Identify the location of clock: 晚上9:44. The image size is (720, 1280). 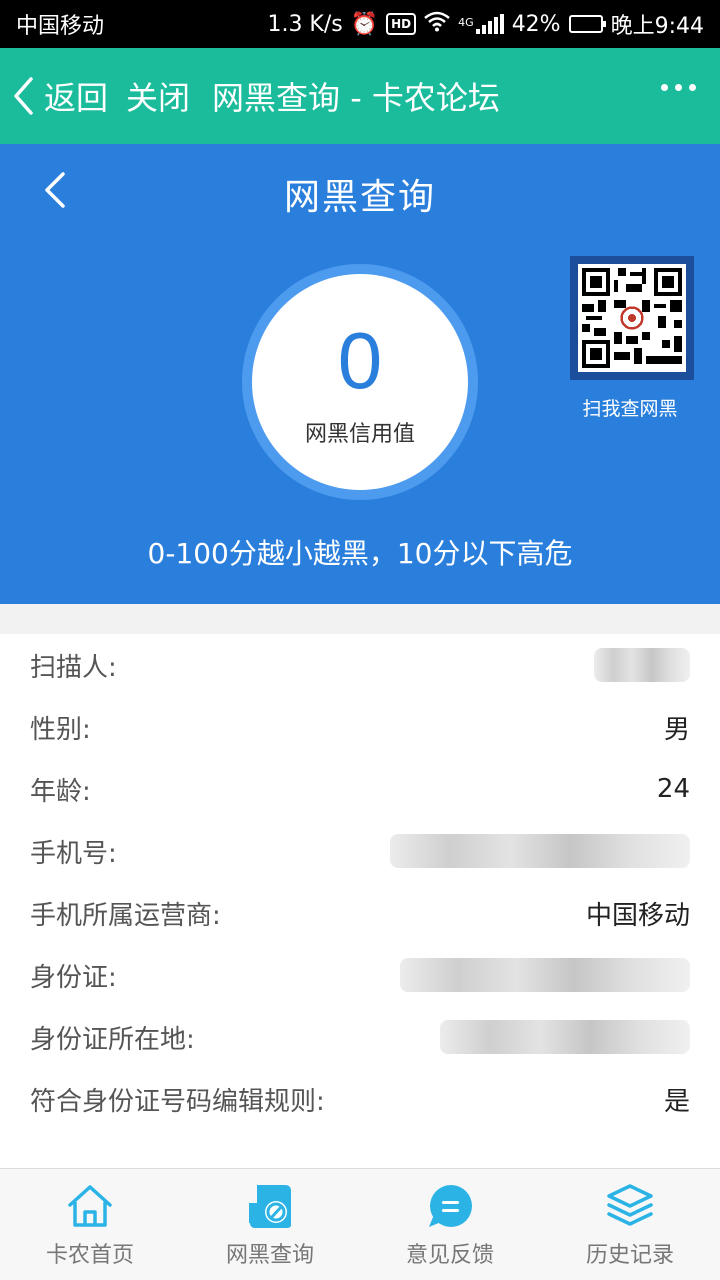
(657, 26).